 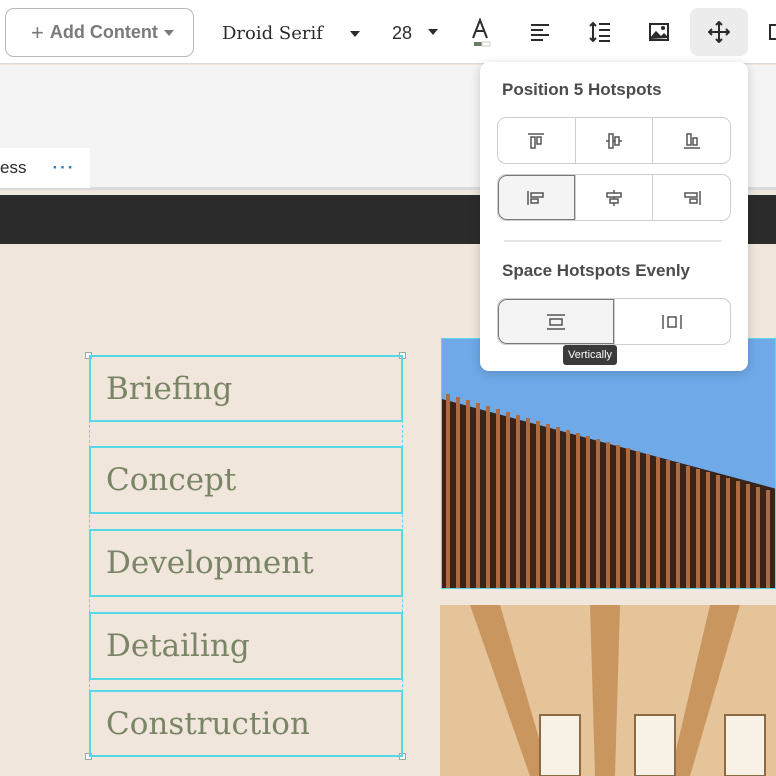 What do you see at coordinates (582, 89) in the screenshot?
I see `position-panel-title: Position 5 Hotspots` at bounding box center [582, 89].